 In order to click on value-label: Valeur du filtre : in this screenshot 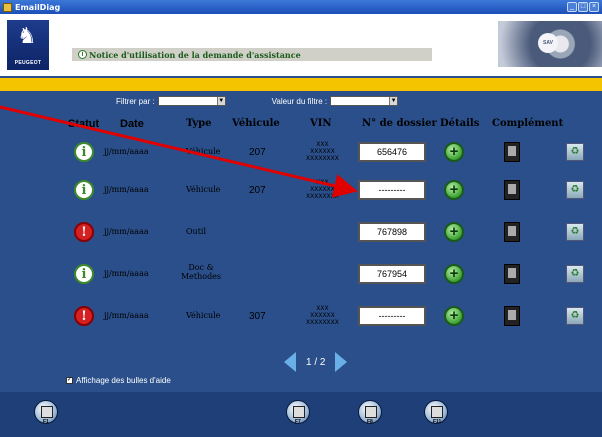, I will do `click(299, 101)`.